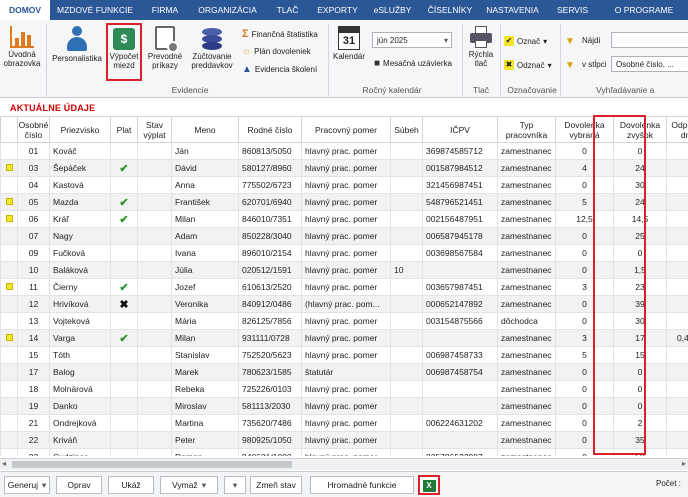 The height and width of the screenshot is (497, 688). Describe the element at coordinates (526, 129) in the screenshot. I see `column-header-10: Typ pracovníka` at that location.